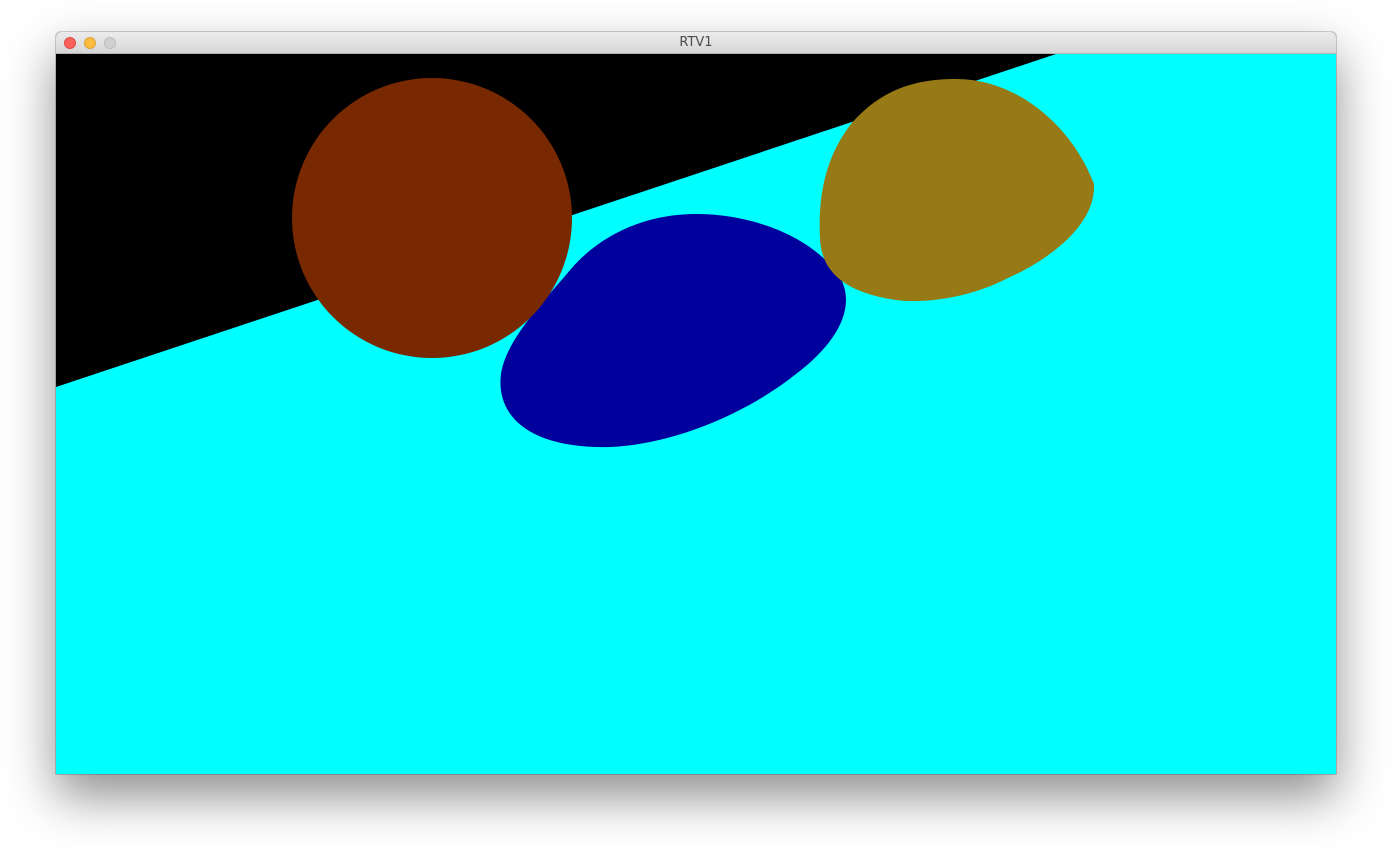 This screenshot has height=854, width=1392. I want to click on brown-sphere, so click(432, 218).